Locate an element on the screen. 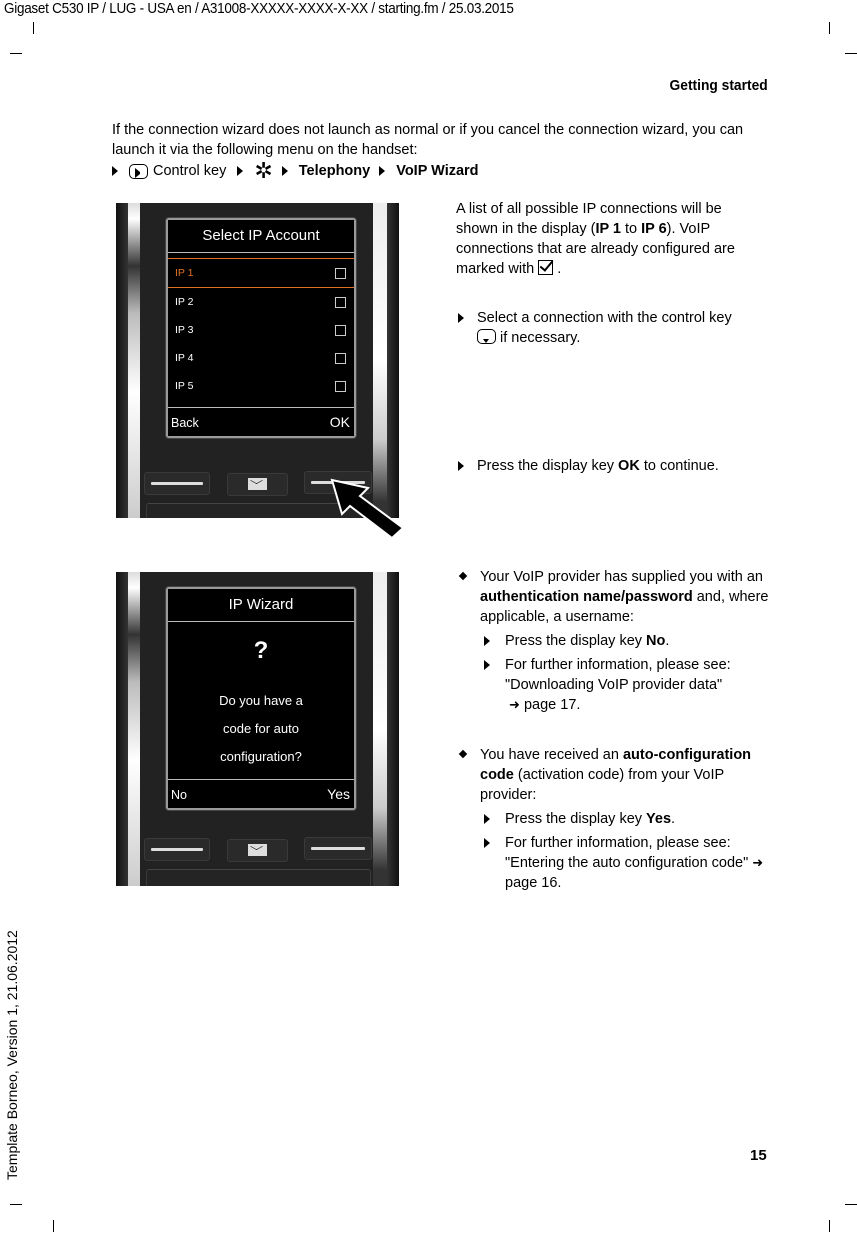  instruction-press-yes: Press the display key Yes. is located at coordinates (614, 819).